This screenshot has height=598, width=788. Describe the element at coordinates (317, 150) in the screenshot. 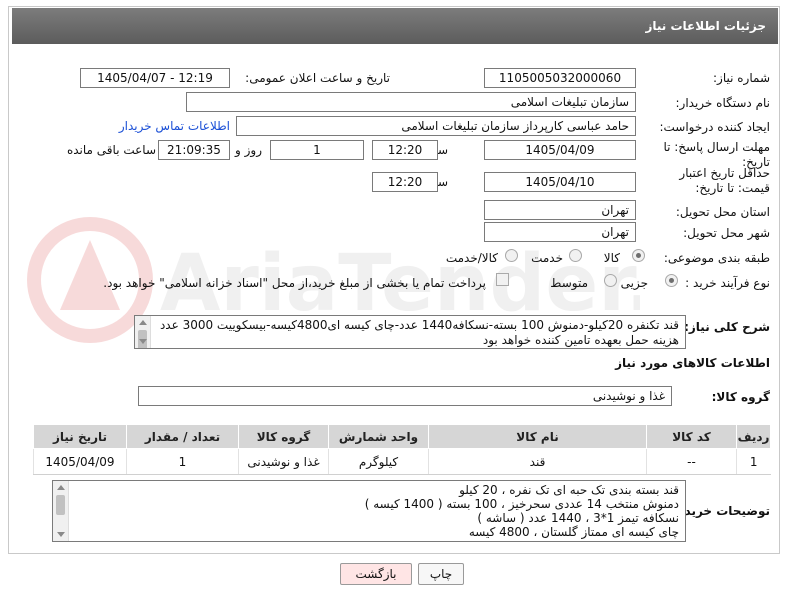

I see `deadline-days-field: 1` at that location.